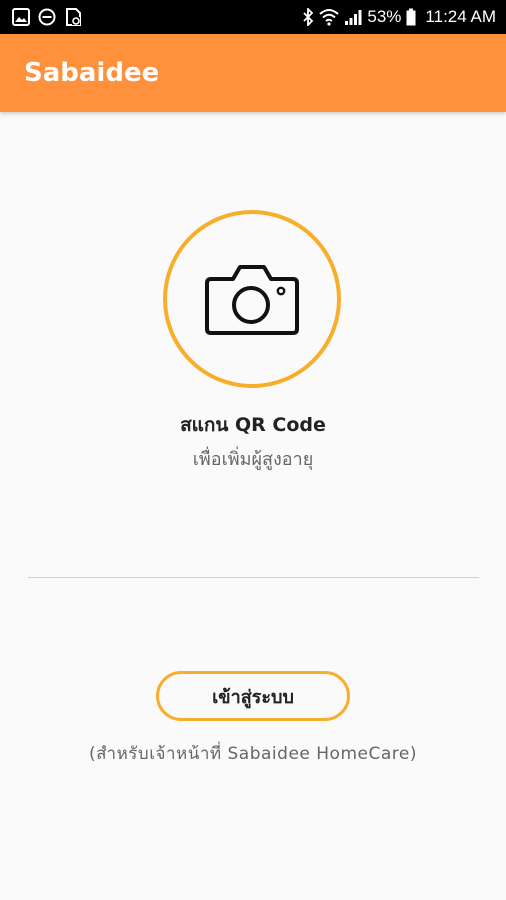  What do you see at coordinates (253, 17) in the screenshot?
I see `status-bar: 53% 11:24 AM` at bounding box center [253, 17].